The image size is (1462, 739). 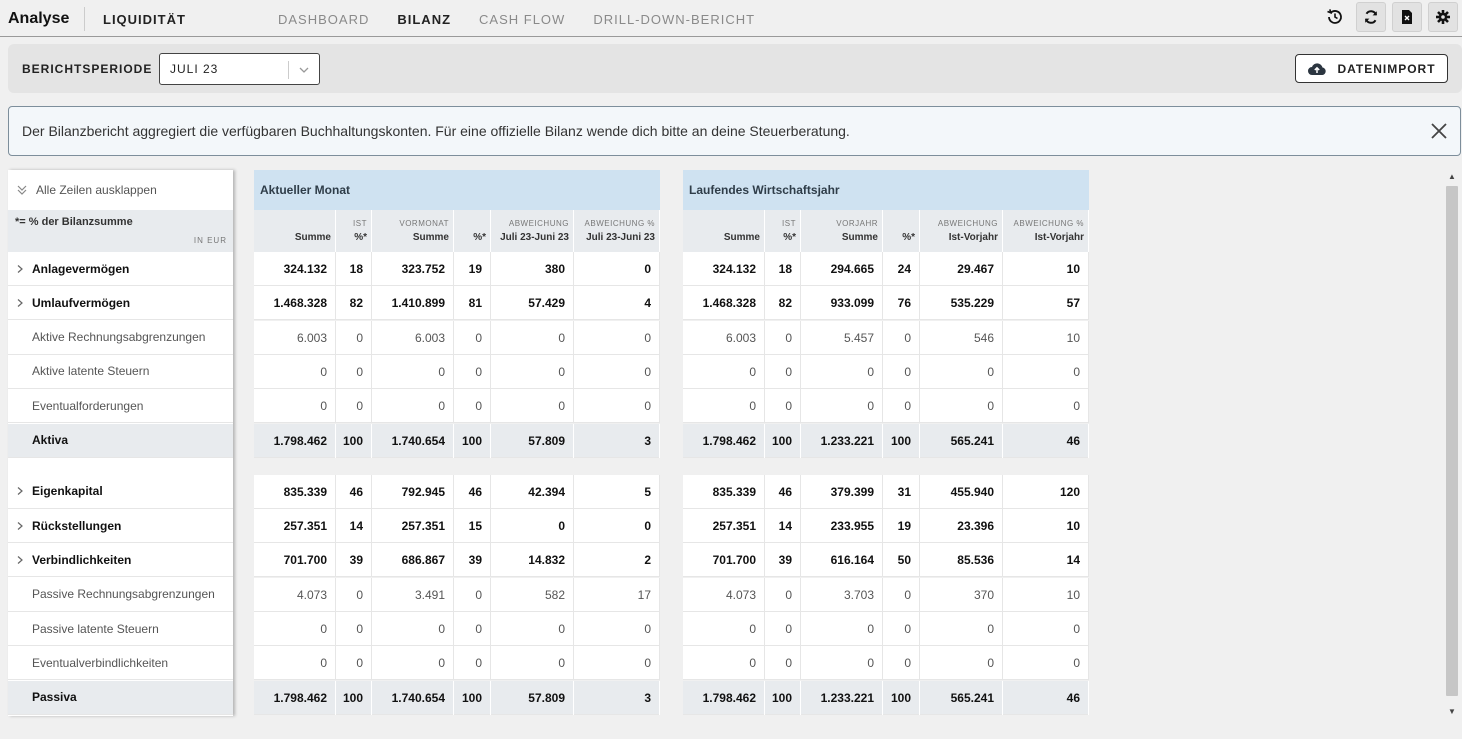 I want to click on table-cell: 5, so click(x=617, y=491).